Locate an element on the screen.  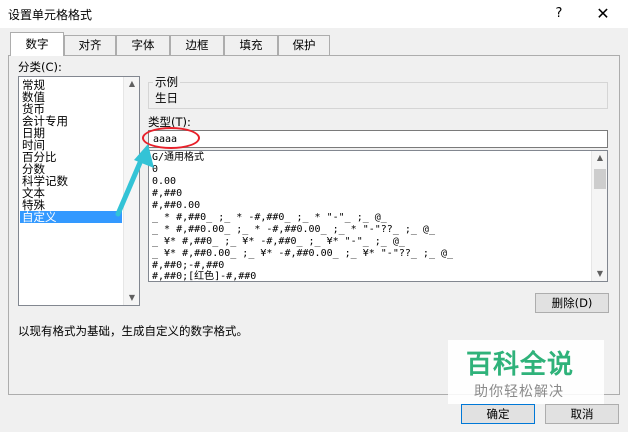
sample-value: 生日 is located at coordinates (166, 98).